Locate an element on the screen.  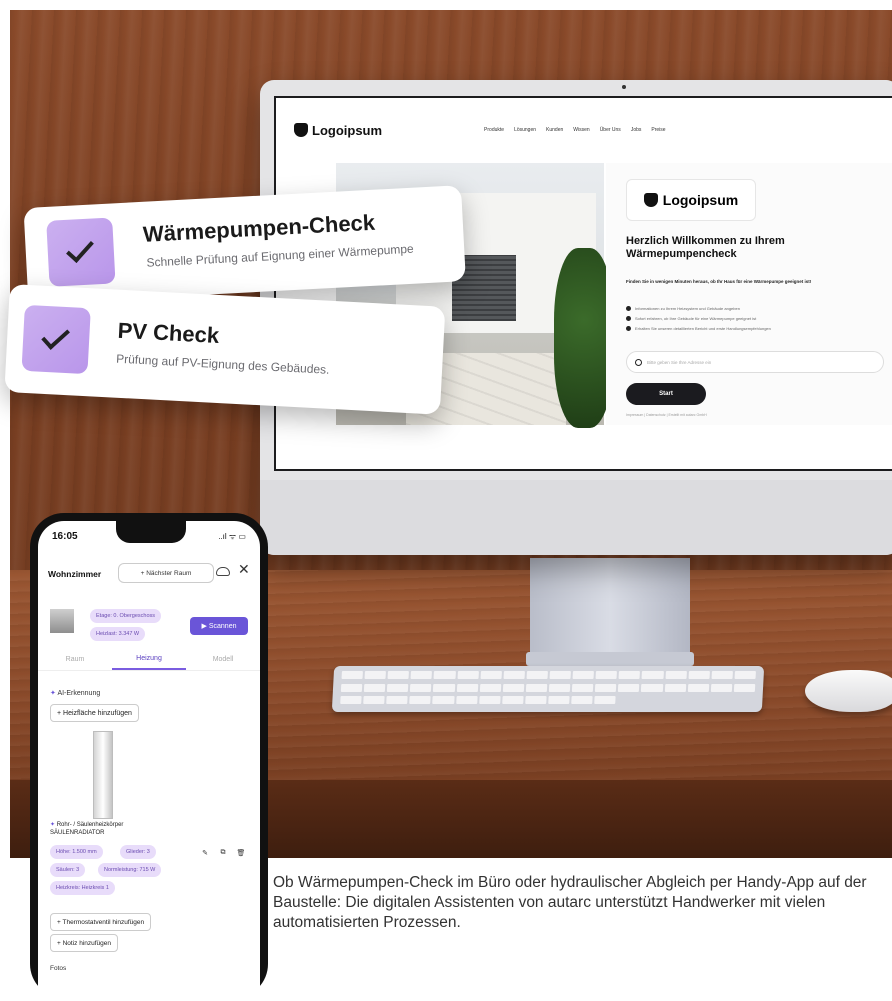
tab-heizung: Heizung is located at coordinates (149, 659).